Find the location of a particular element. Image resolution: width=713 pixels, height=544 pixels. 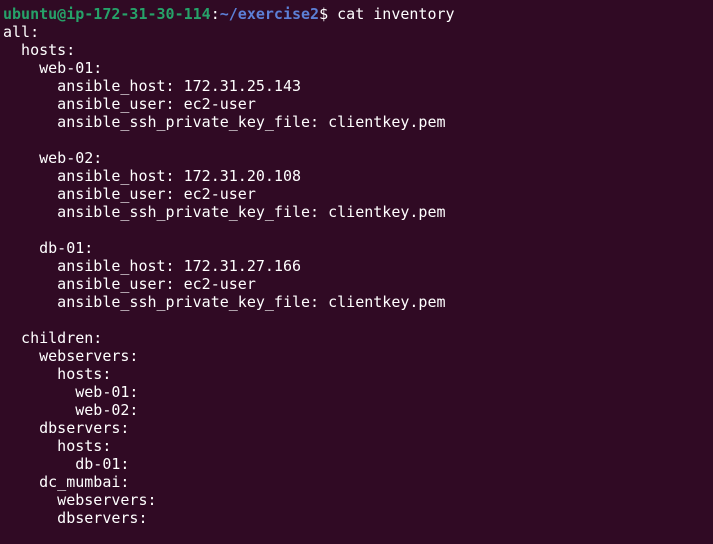

output-line: children: is located at coordinates (53, 338).